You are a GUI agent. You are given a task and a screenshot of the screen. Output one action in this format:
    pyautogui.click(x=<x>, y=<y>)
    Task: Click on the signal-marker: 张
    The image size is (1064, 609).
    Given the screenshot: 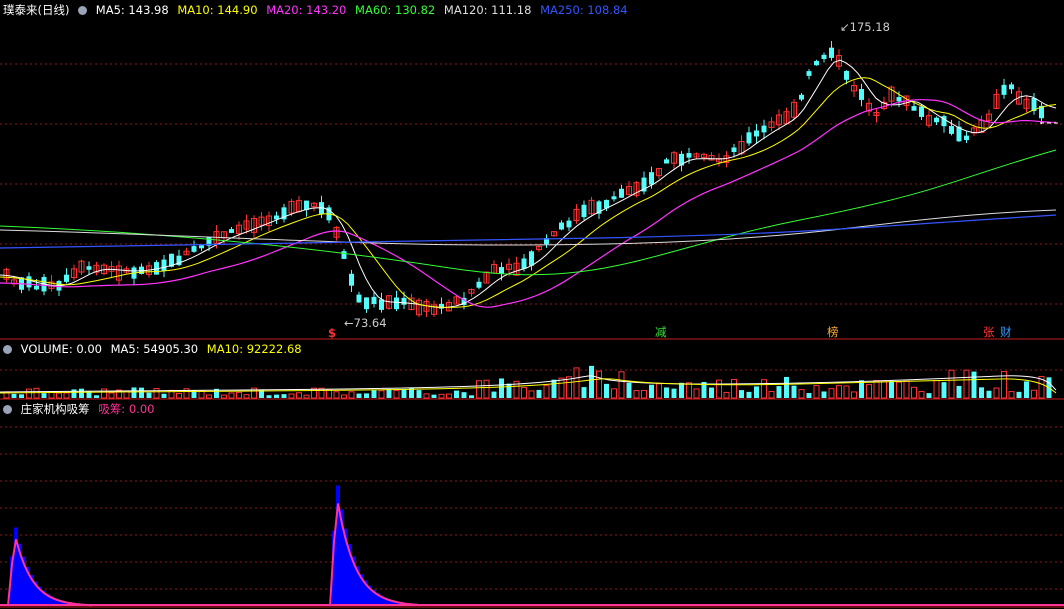 What is the action you would take?
    pyautogui.click(x=989, y=332)
    